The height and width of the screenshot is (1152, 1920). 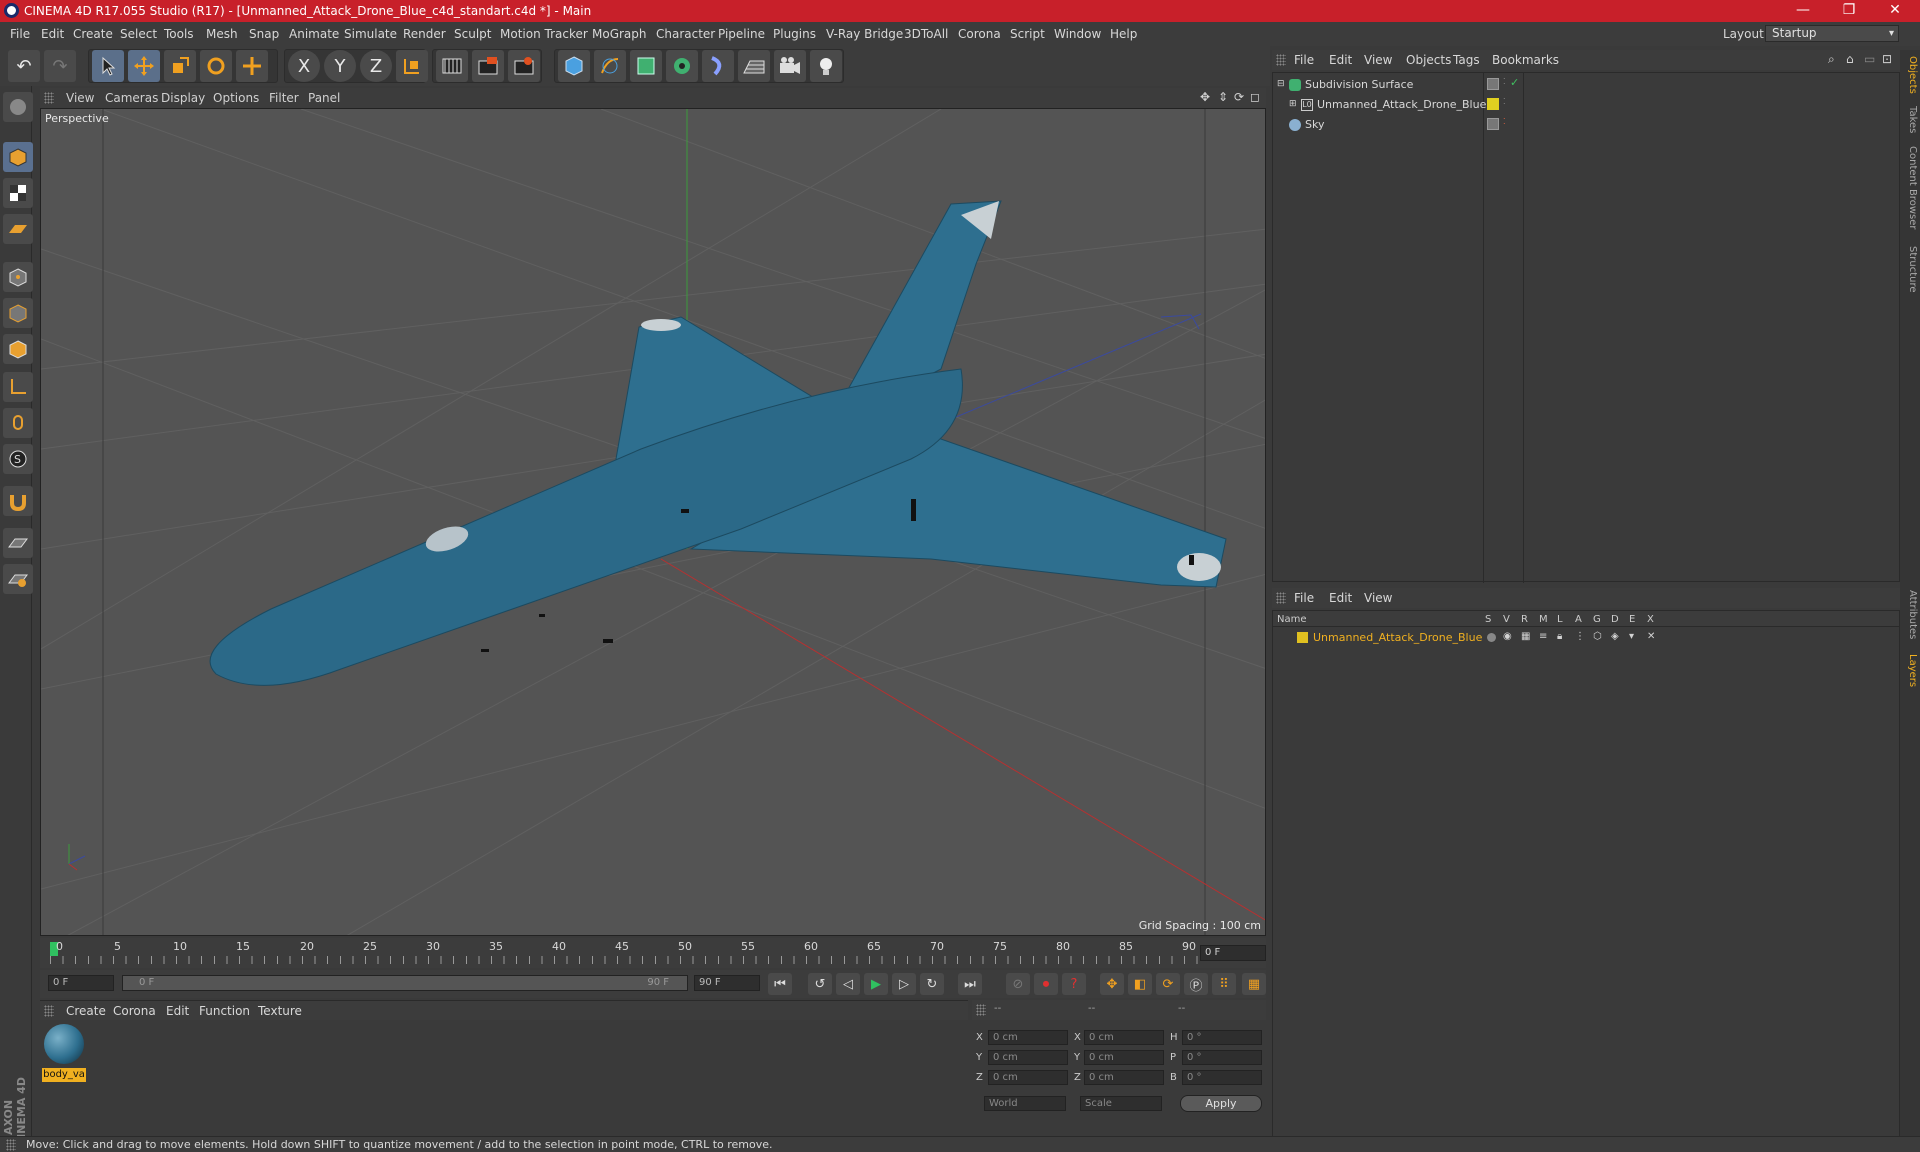 What do you see at coordinates (1910, 119) in the screenshot?
I see `tab-takes: Takes` at bounding box center [1910, 119].